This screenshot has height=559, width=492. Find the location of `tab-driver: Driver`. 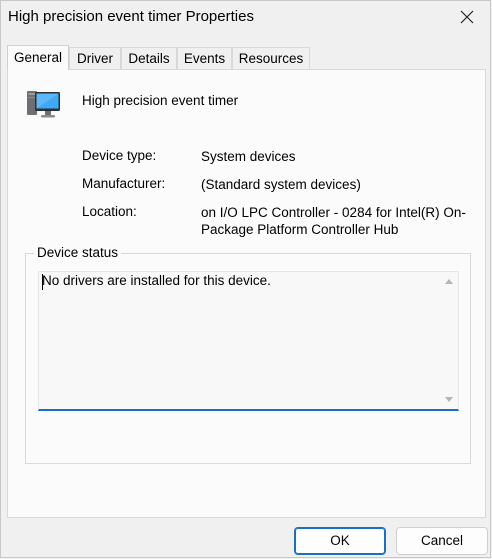

tab-driver: Driver is located at coordinates (95, 58).